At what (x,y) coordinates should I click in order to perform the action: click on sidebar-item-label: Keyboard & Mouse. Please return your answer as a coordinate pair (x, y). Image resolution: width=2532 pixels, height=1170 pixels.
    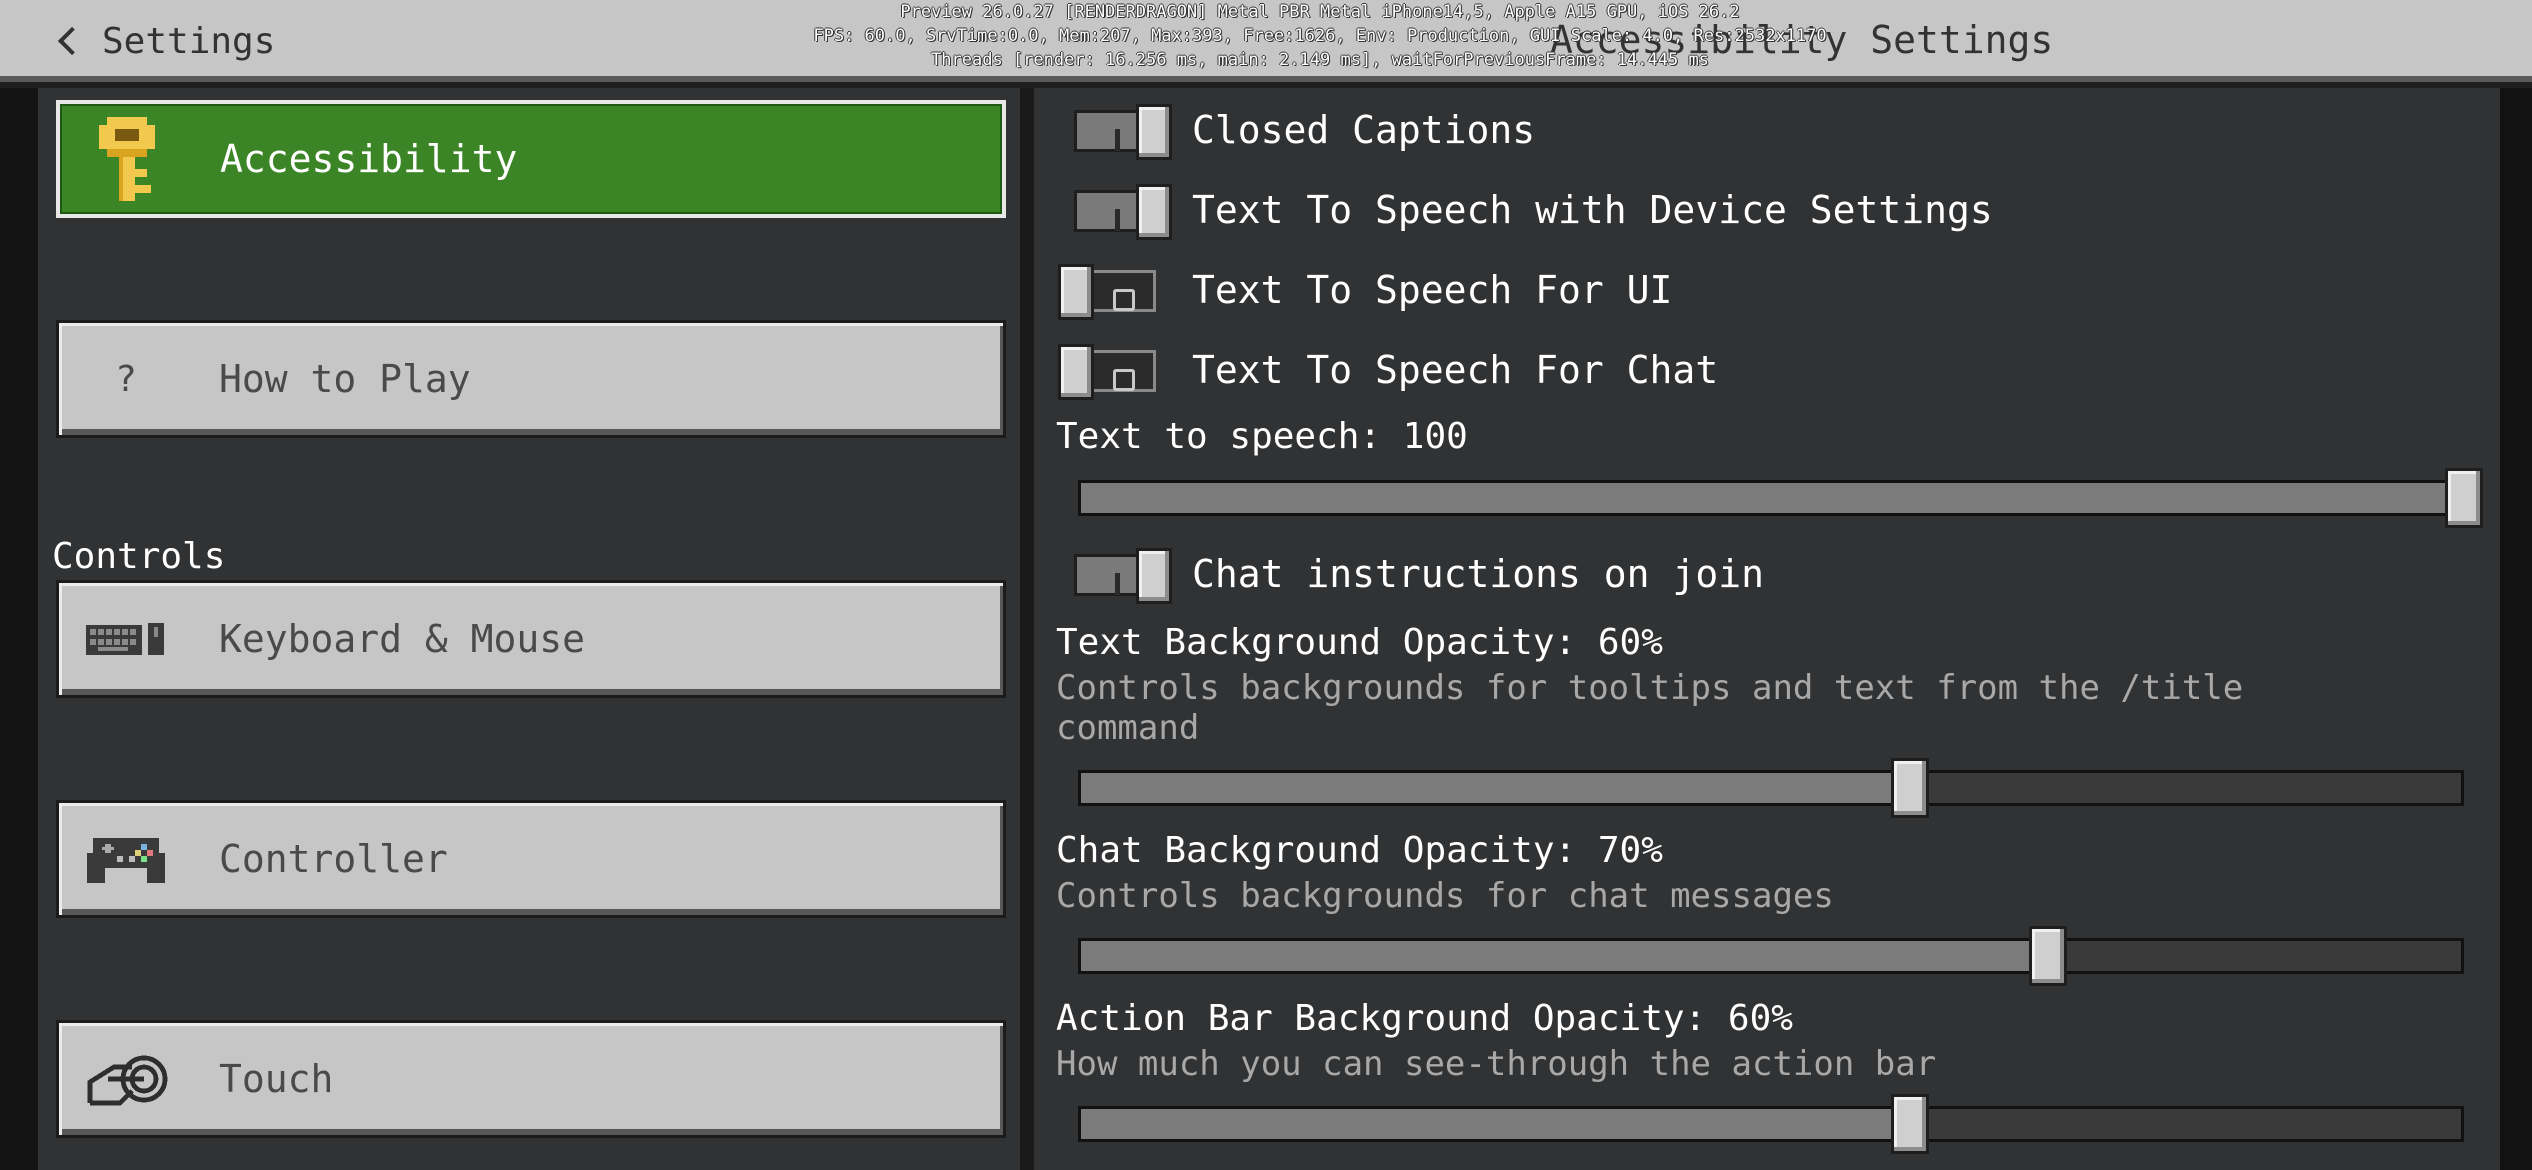
    Looking at the image, I should click on (402, 639).